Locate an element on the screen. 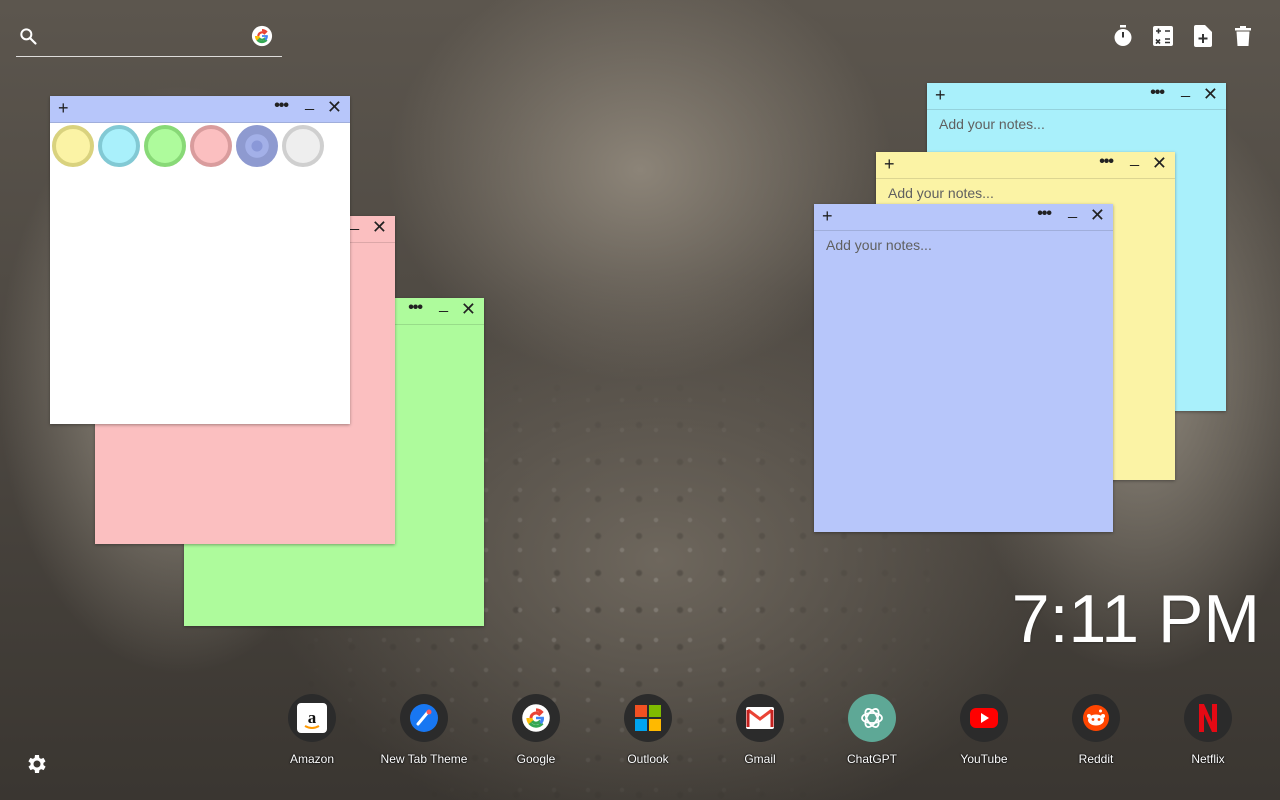 The height and width of the screenshot is (800, 1280). color-swatch-grey is located at coordinates (303, 146).